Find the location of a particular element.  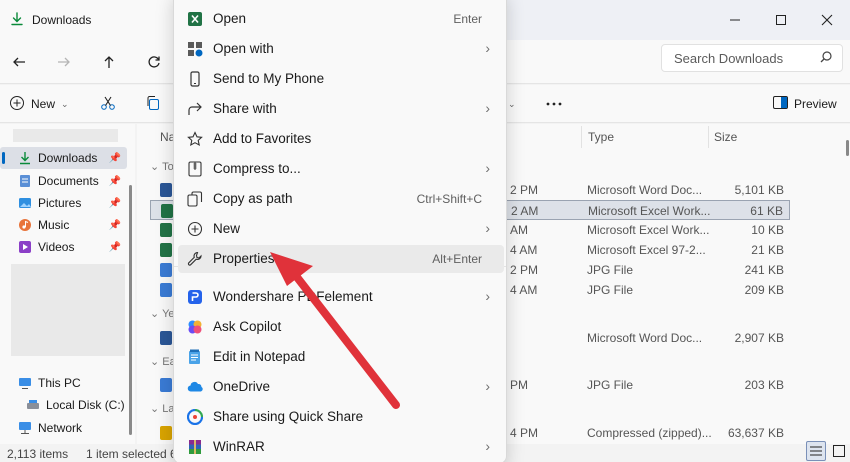

menu-item-add-to-favorites: Add to Favorites is located at coordinates (341, 139).